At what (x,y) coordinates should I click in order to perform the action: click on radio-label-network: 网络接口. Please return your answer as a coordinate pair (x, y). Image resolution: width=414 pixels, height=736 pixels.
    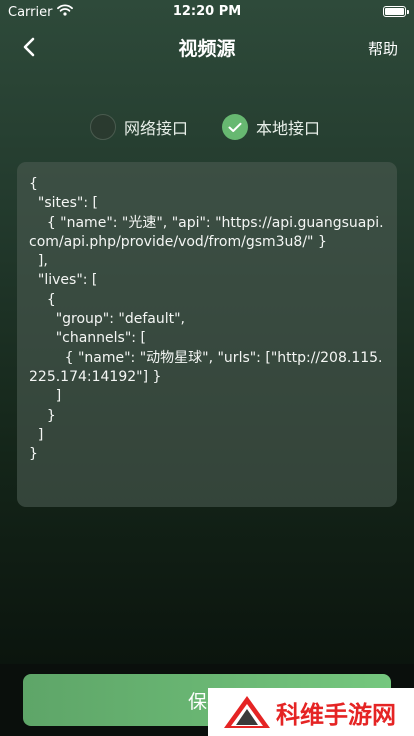
    Looking at the image, I should click on (156, 128).